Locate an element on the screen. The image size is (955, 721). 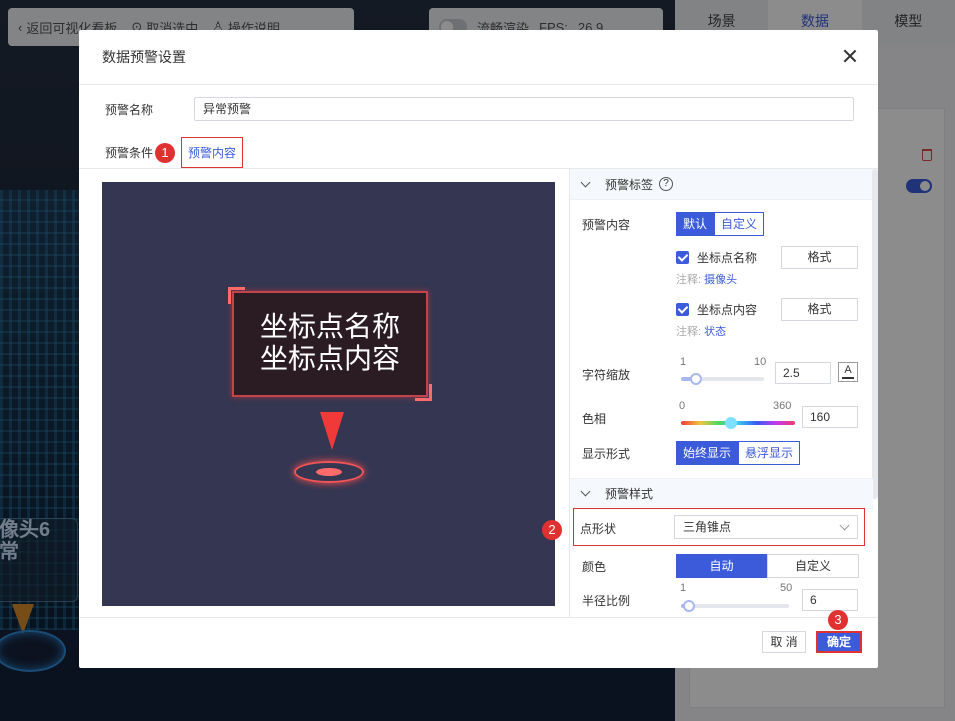
cancel-button: 取 消 is located at coordinates (784, 642).